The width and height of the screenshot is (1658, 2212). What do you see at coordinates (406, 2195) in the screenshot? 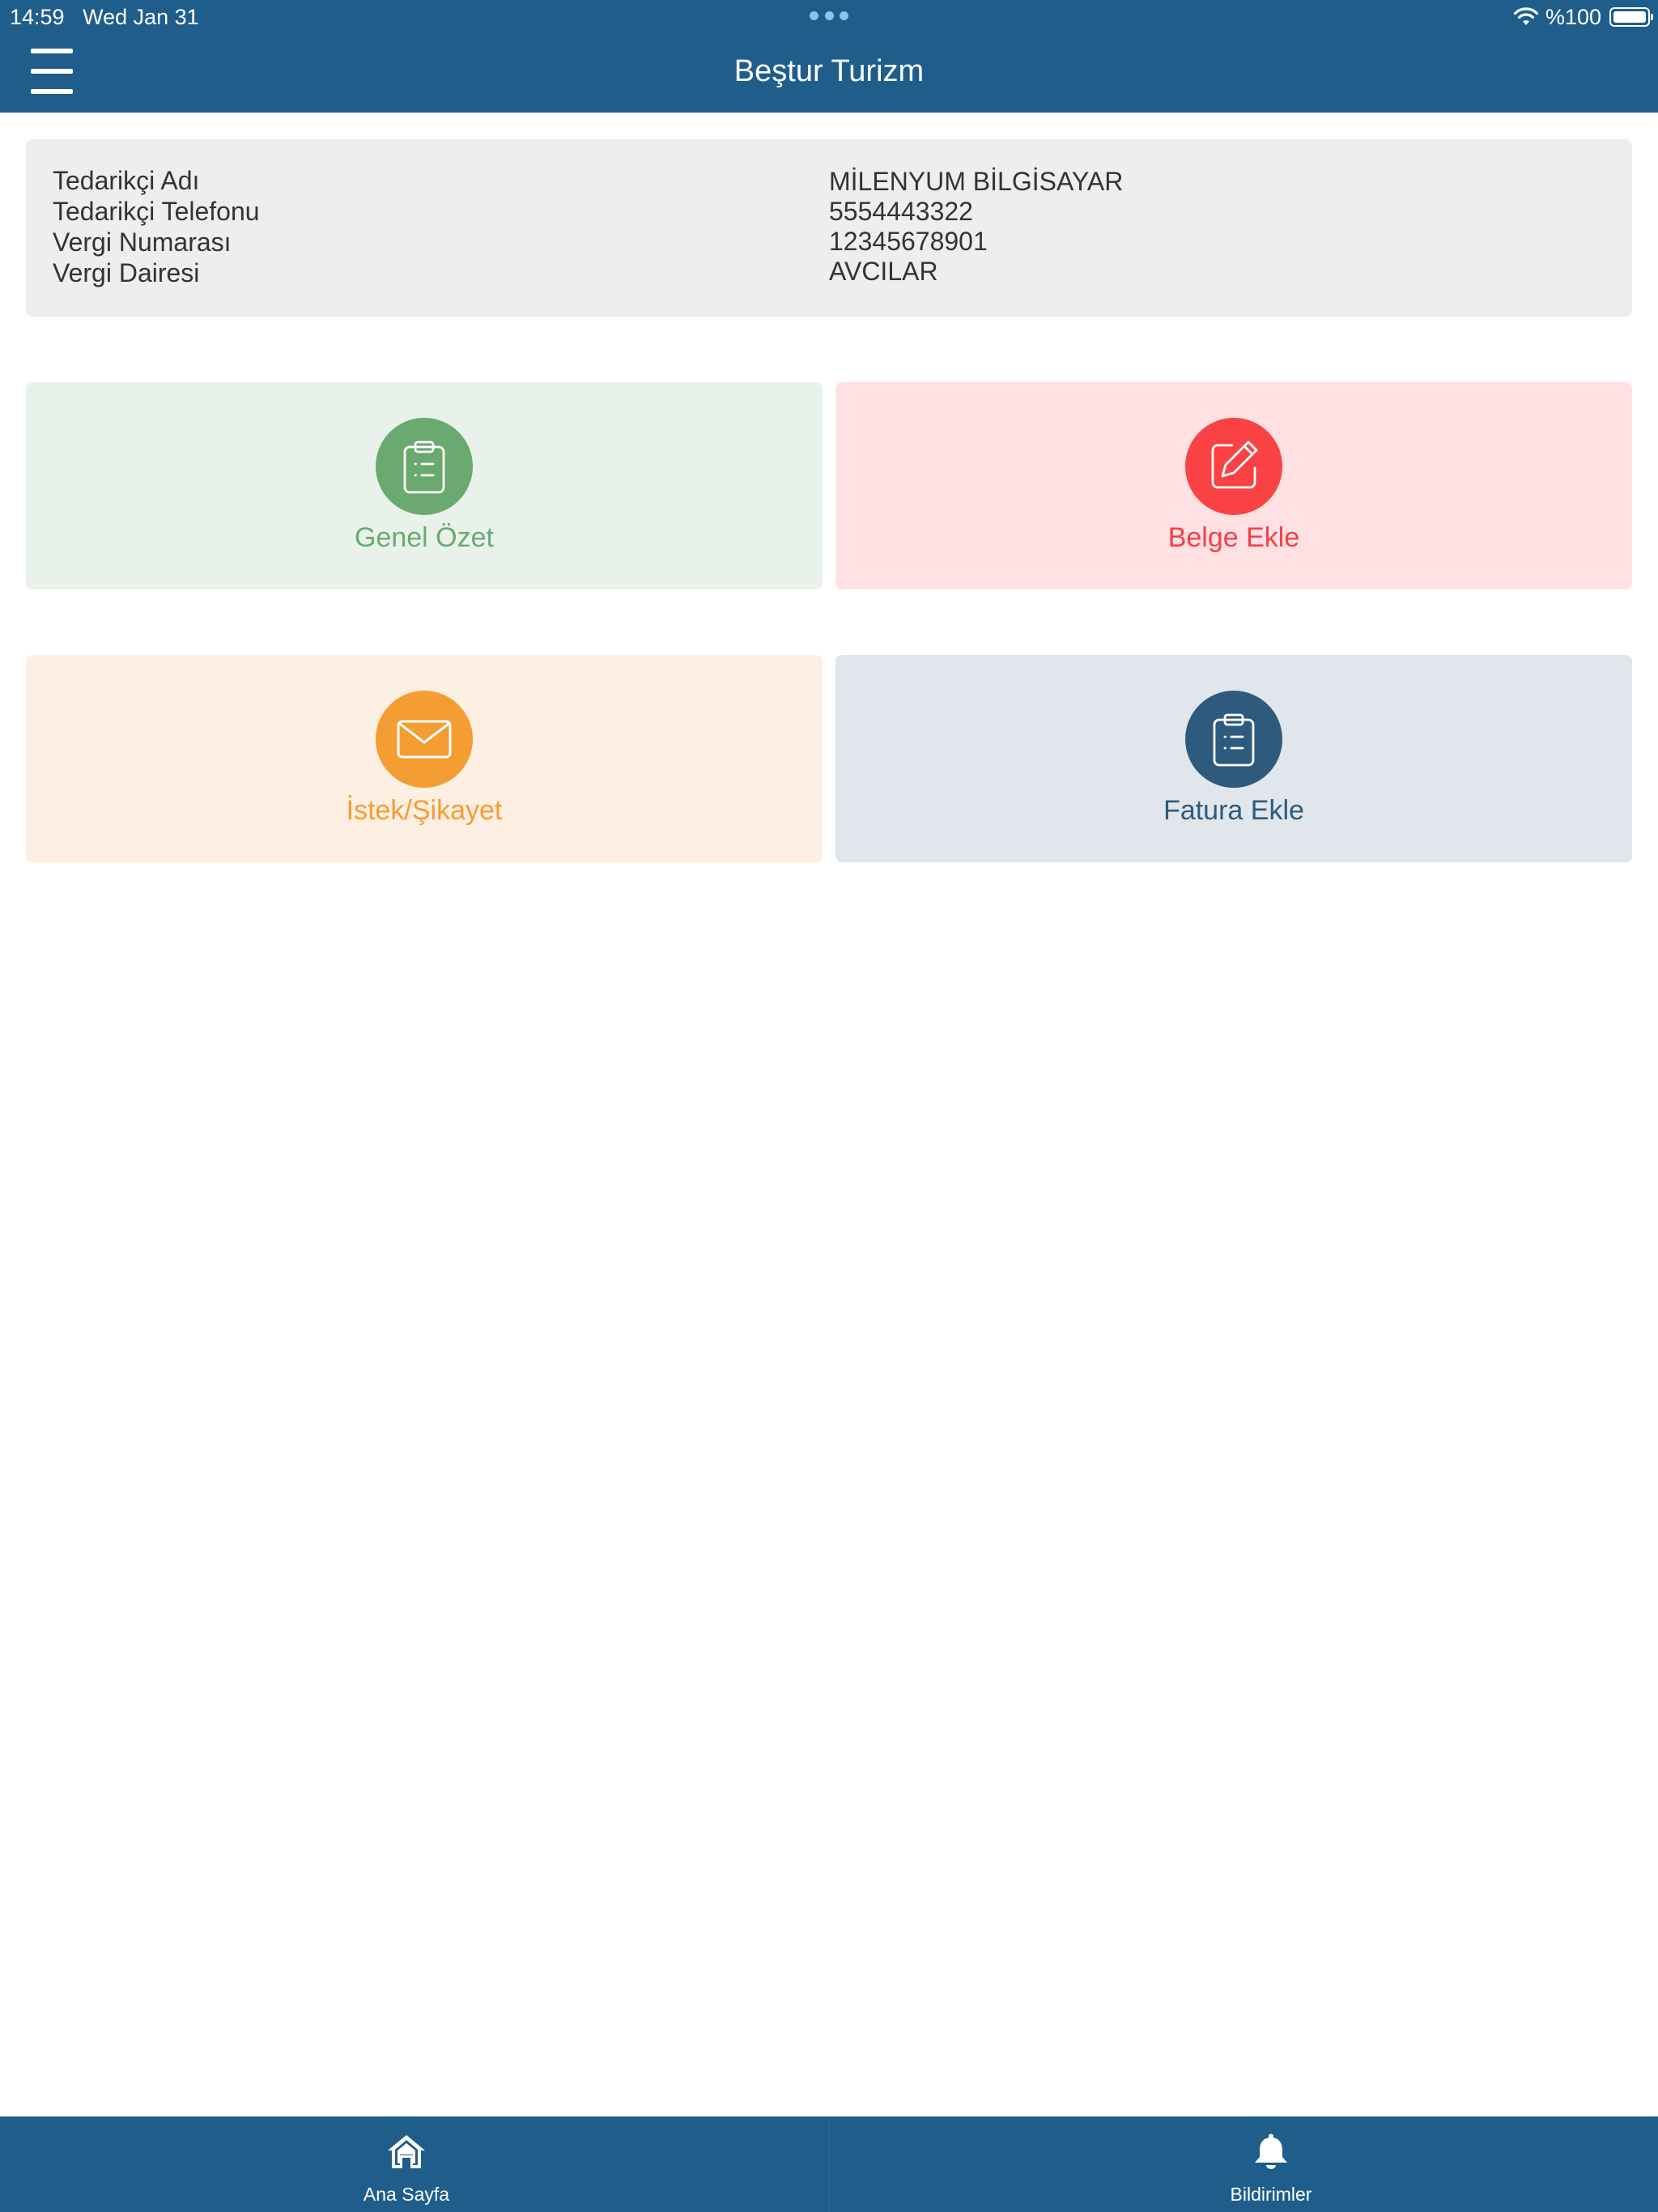
I see `tab-ana-sayfa-label: Ana Sayfa` at bounding box center [406, 2195].